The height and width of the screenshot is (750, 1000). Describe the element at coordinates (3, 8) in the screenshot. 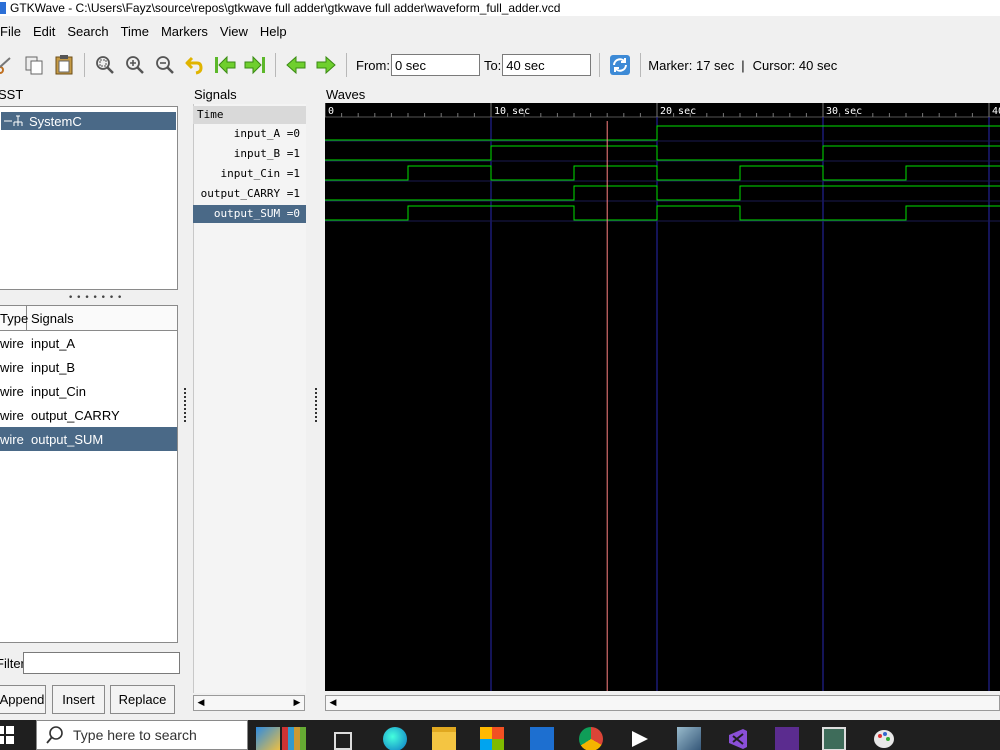

I see `app-icon` at that location.